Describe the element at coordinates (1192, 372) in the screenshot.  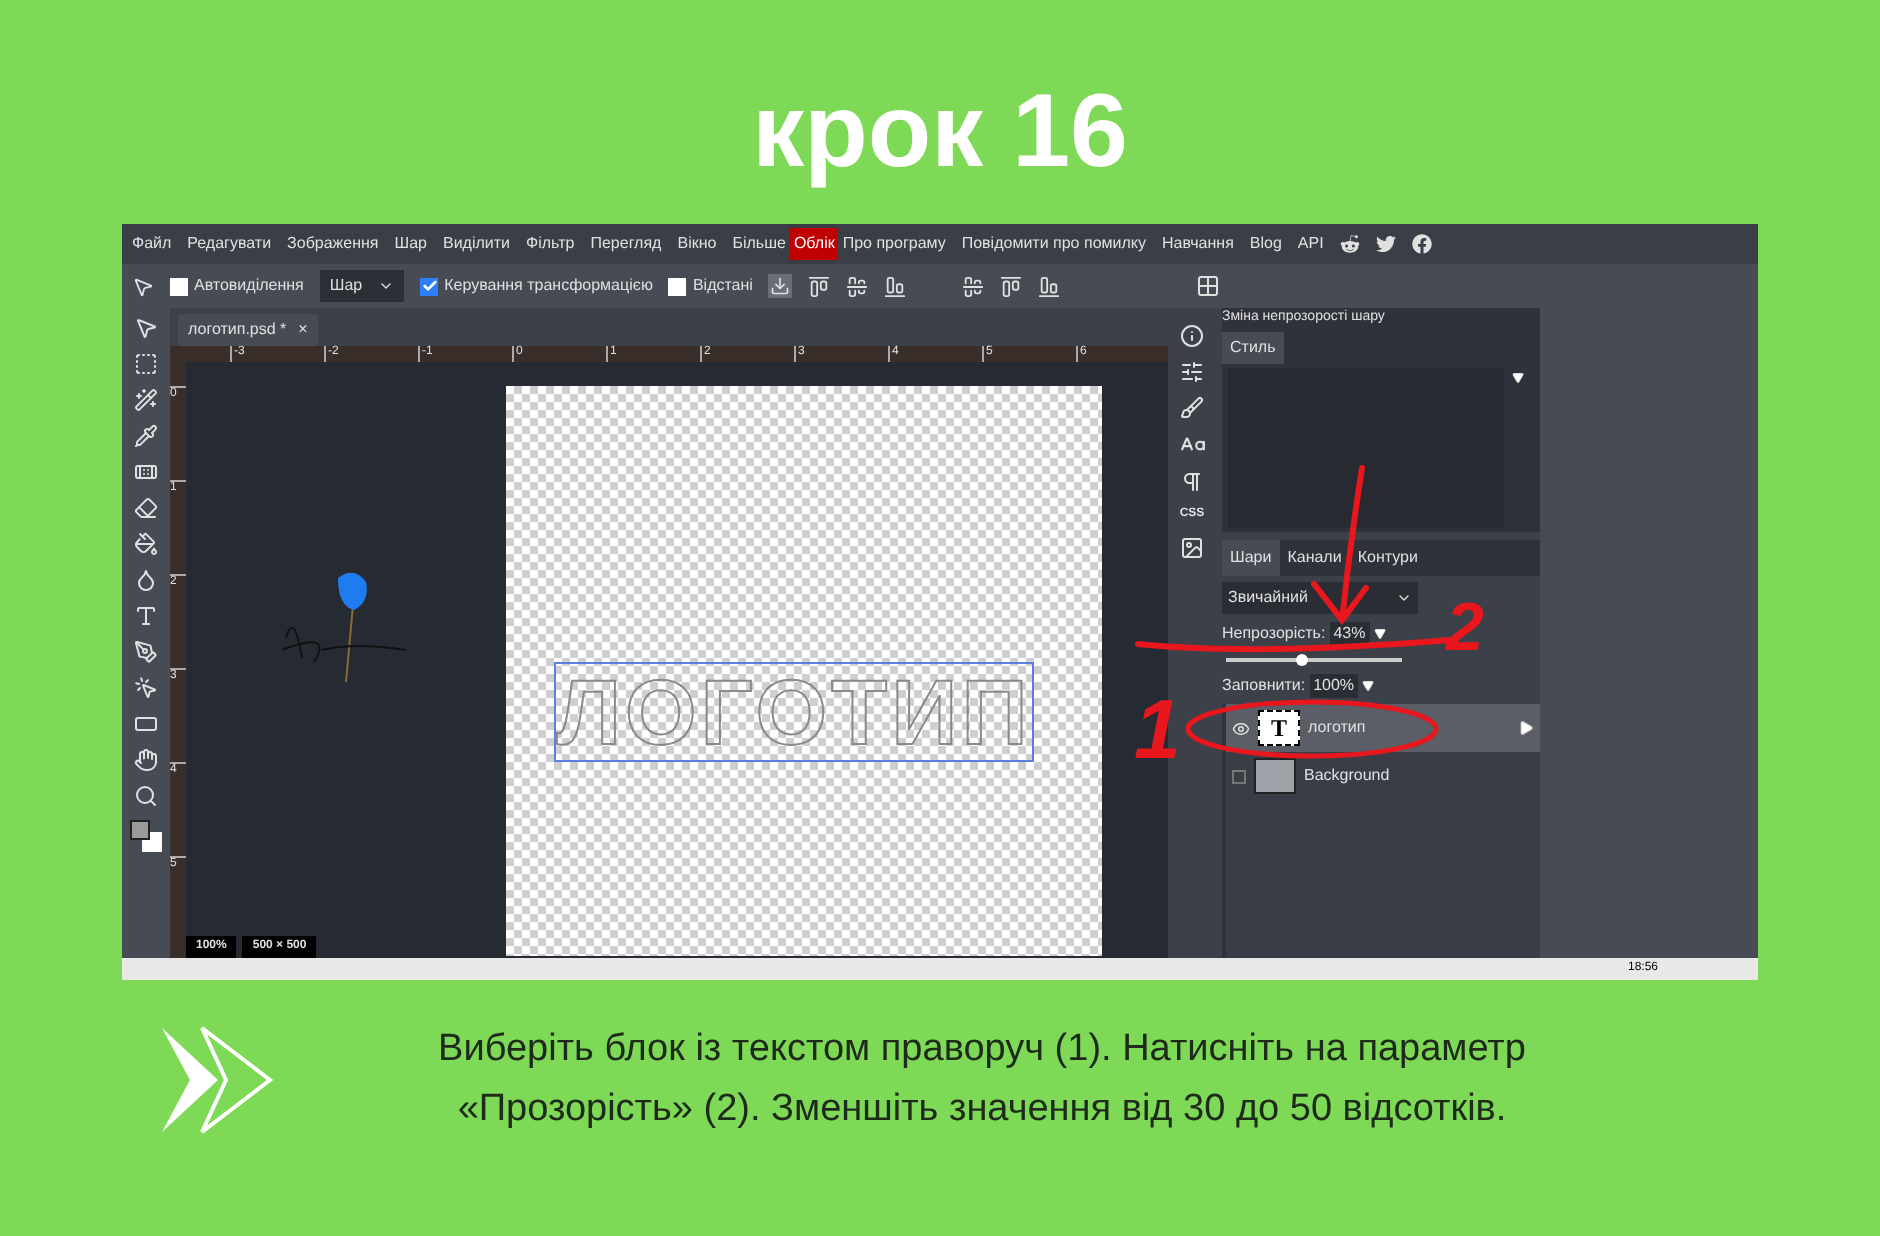
I see `sliders-icon` at that location.